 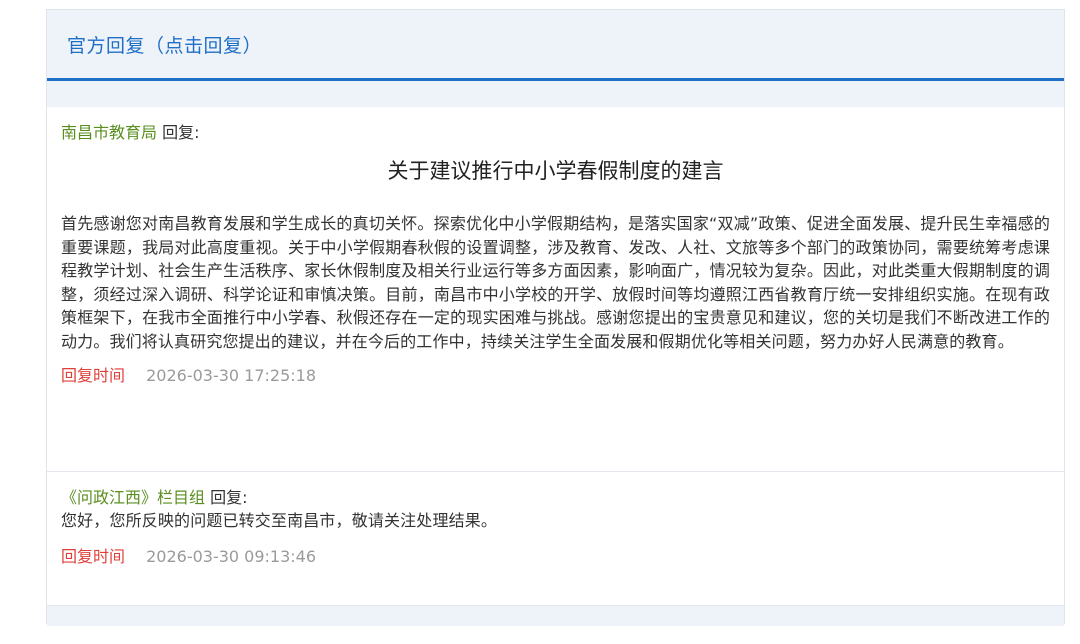 I want to click on replier-name: 《问政江西》栏目组, so click(x=133, y=497).